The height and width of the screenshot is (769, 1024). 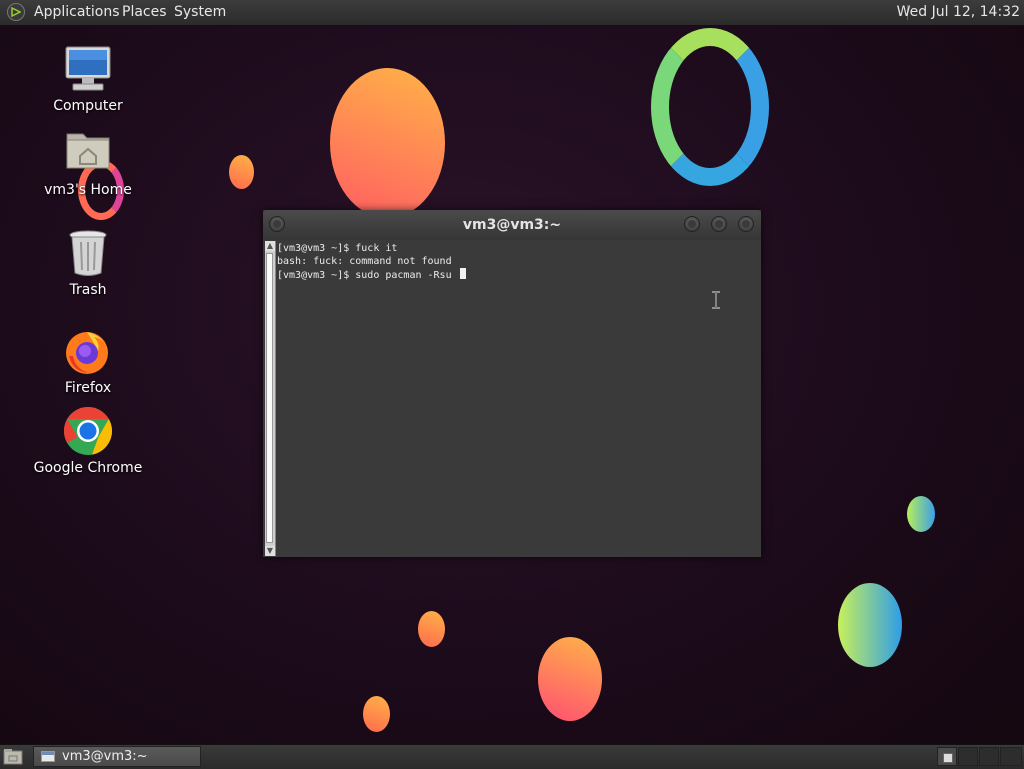 What do you see at coordinates (88, 388) in the screenshot?
I see `desktop-icon-label: Firefox` at bounding box center [88, 388].